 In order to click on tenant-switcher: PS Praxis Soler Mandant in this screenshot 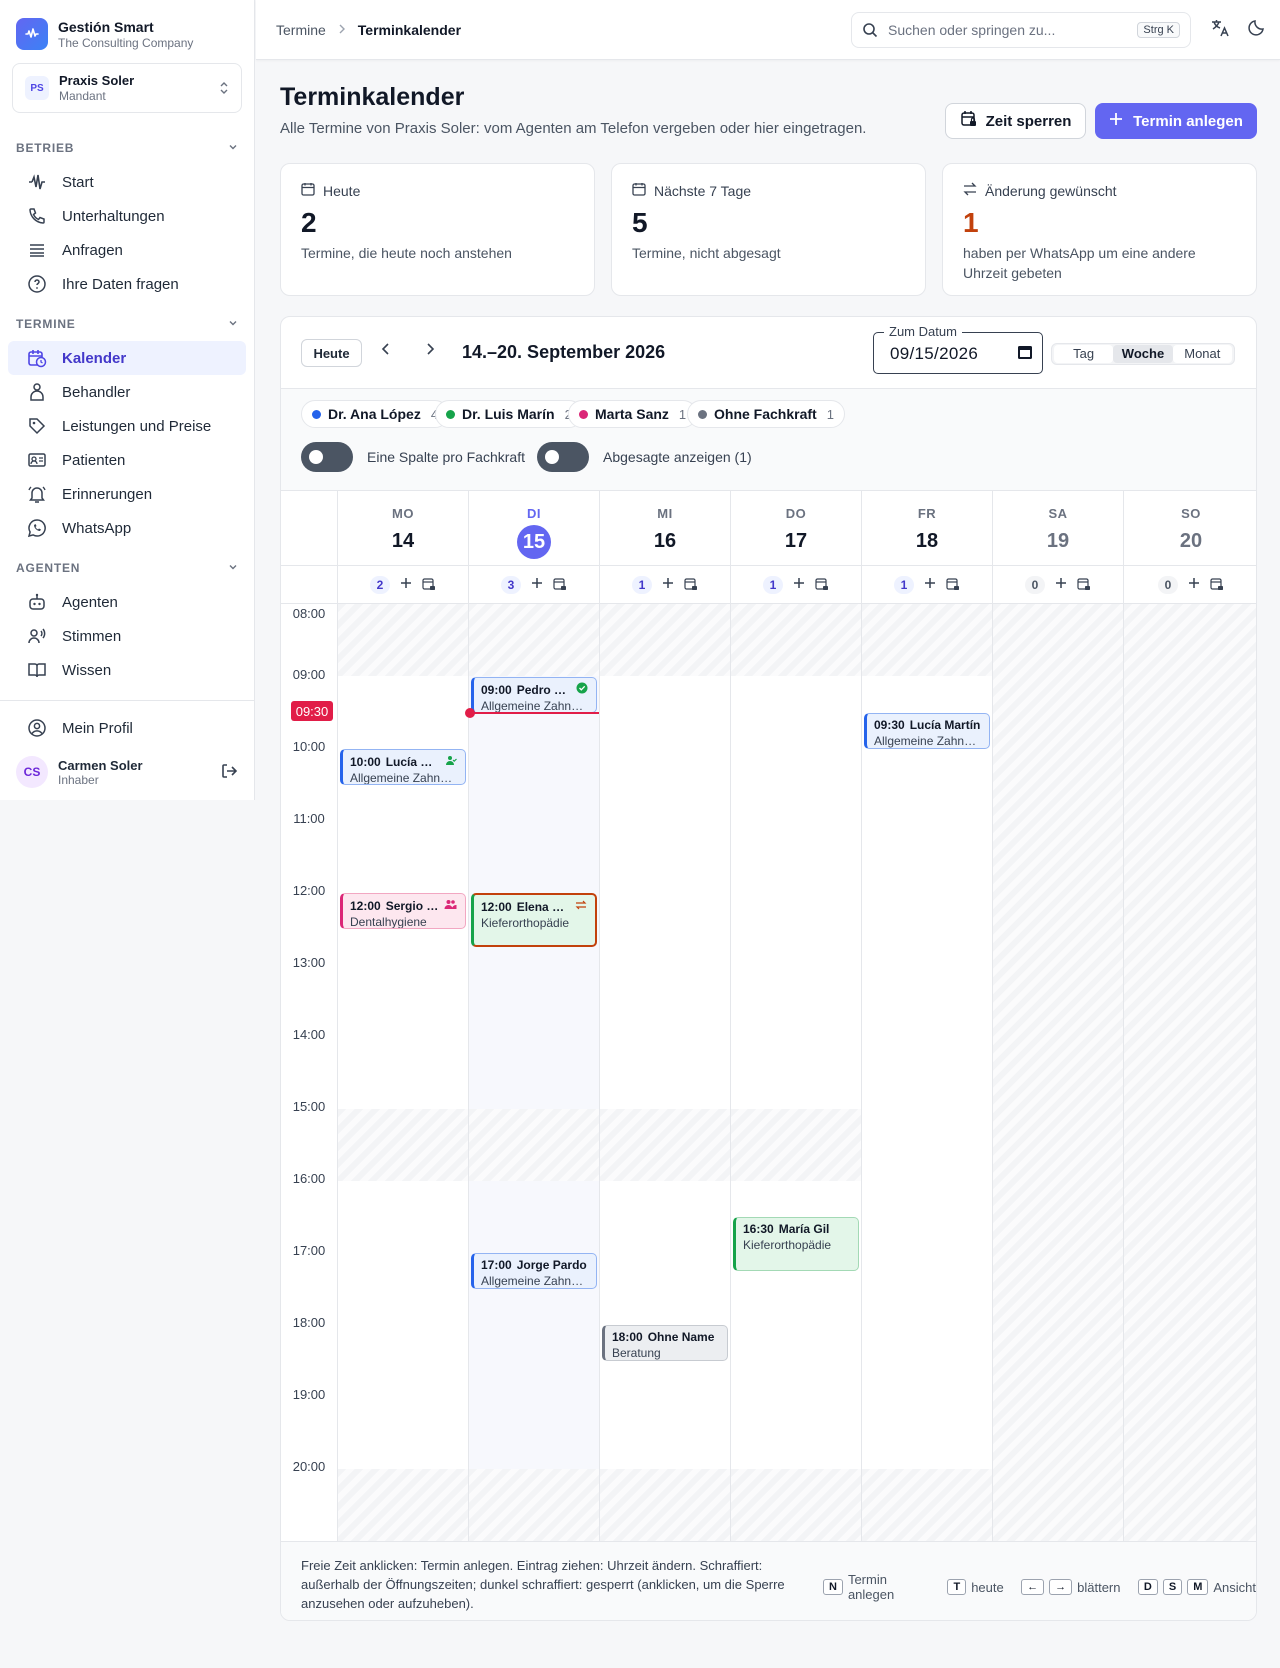, I will do `click(127, 88)`.